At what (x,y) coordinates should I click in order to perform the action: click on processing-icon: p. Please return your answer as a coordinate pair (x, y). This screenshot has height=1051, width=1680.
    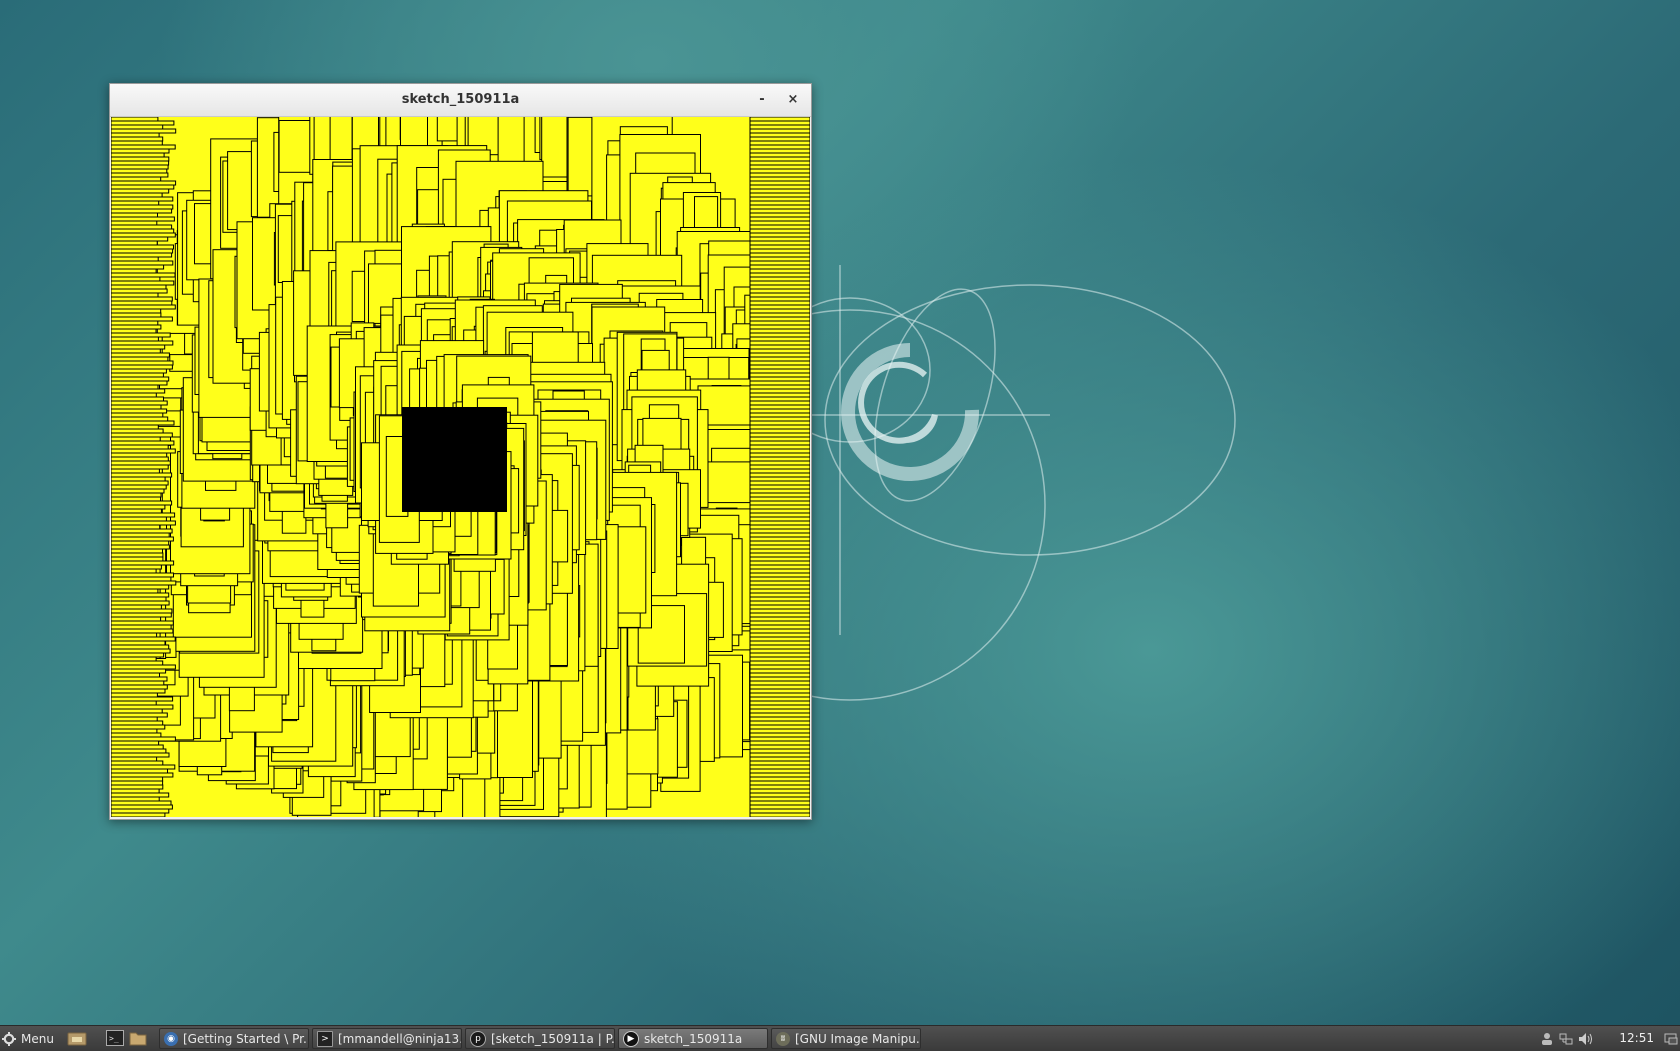
    Looking at the image, I should click on (478, 1038).